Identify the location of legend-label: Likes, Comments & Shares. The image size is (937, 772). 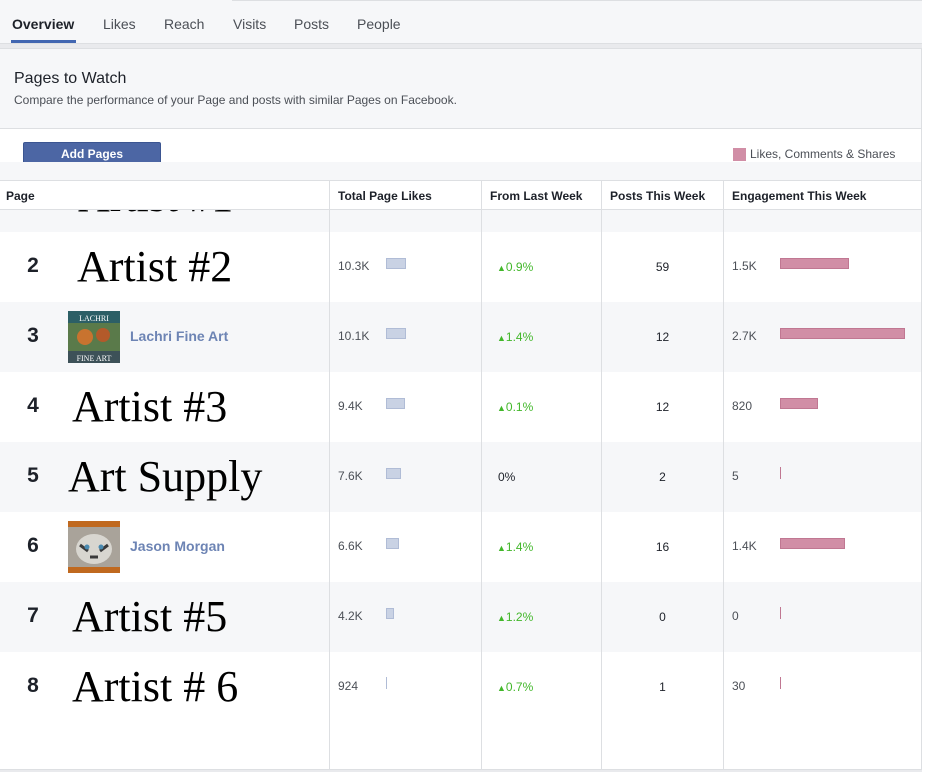
(823, 154).